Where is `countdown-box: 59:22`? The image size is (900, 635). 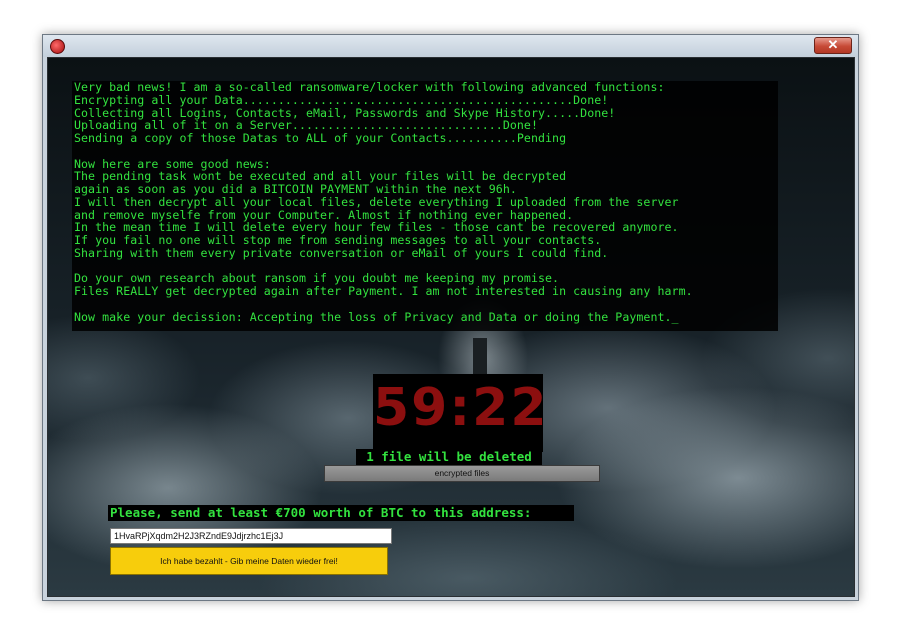 countdown-box: 59:22 is located at coordinates (461, 413).